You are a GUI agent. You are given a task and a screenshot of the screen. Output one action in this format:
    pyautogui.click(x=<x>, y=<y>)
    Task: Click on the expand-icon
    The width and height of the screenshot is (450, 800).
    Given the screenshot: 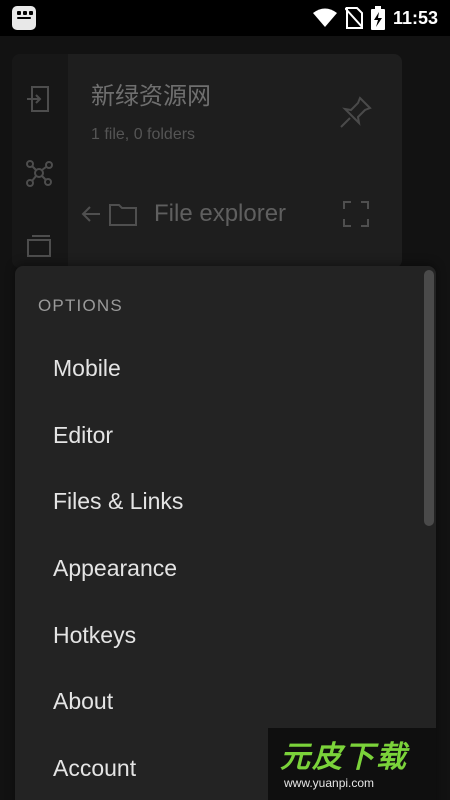 What is the action you would take?
    pyautogui.click(x=356, y=214)
    